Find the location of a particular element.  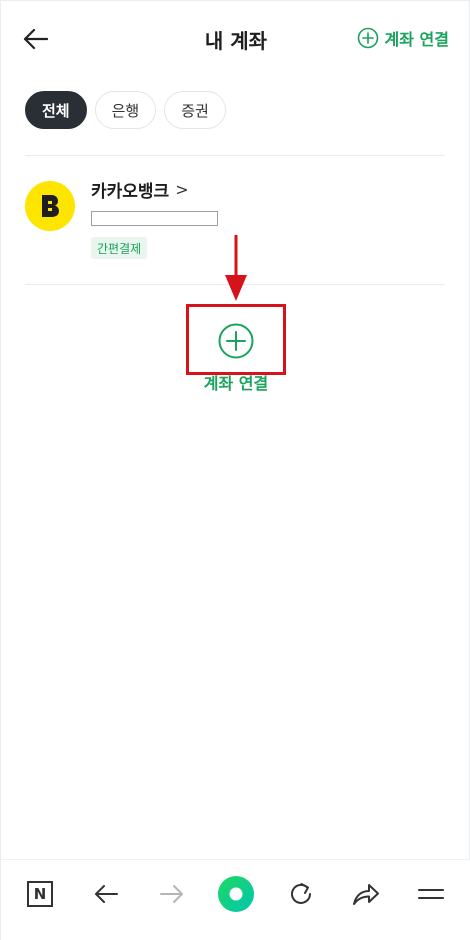

arrow-right-icon is located at coordinates (171, 894).